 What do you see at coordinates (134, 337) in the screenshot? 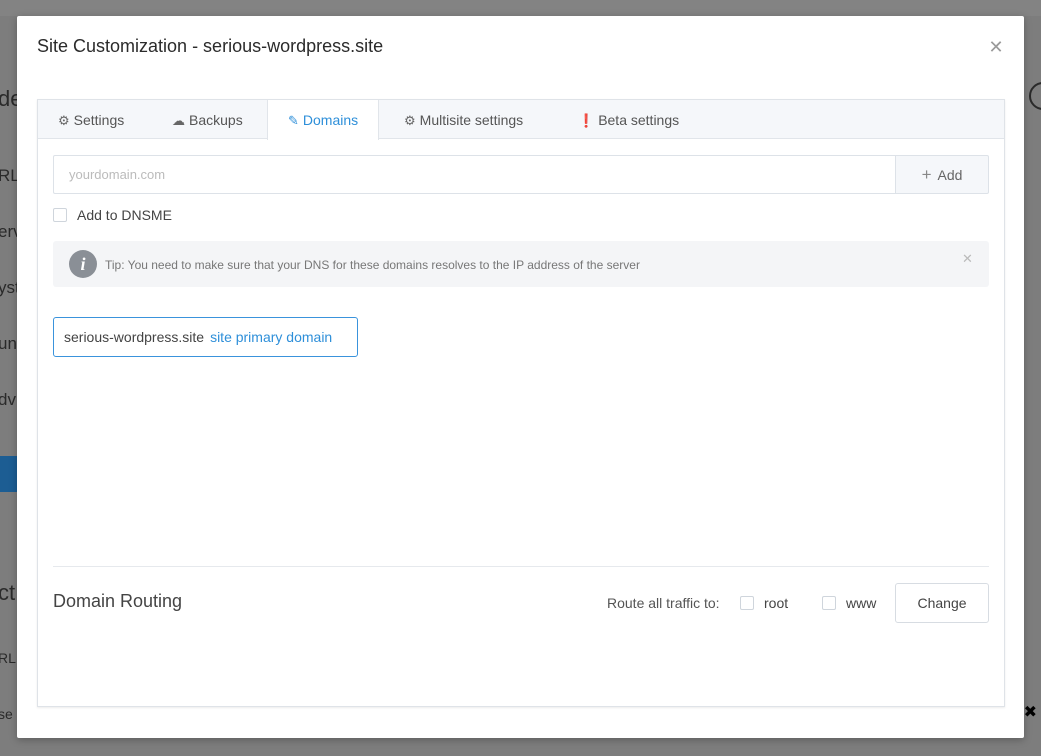
I see `domain-name: serious-wordpress.site` at bounding box center [134, 337].